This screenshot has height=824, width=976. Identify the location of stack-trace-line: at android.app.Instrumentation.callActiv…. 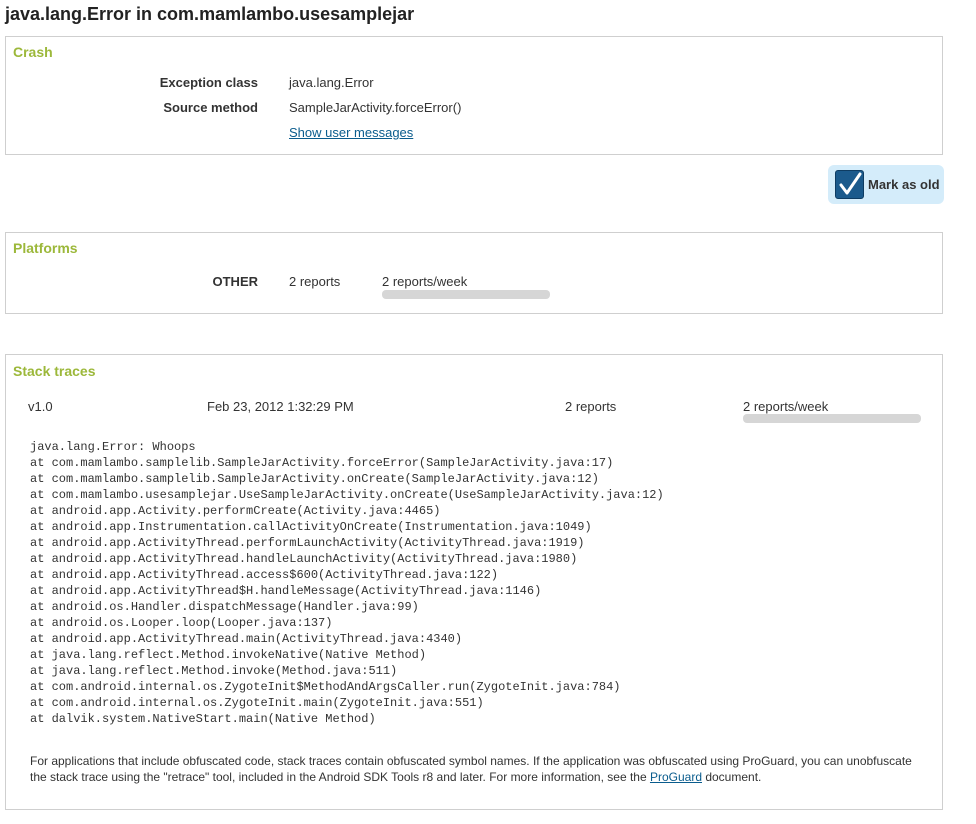
(311, 527).